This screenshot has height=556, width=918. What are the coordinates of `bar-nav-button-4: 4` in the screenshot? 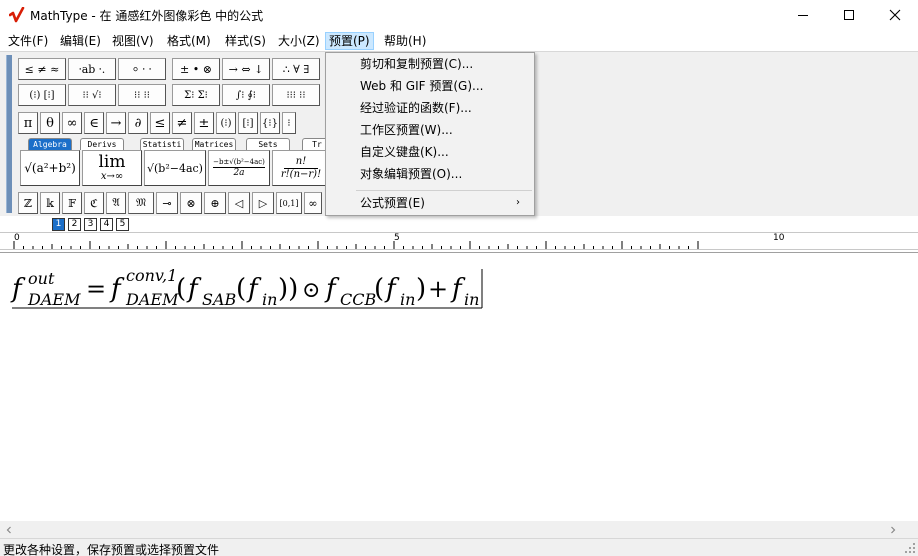 It's located at (106, 224).